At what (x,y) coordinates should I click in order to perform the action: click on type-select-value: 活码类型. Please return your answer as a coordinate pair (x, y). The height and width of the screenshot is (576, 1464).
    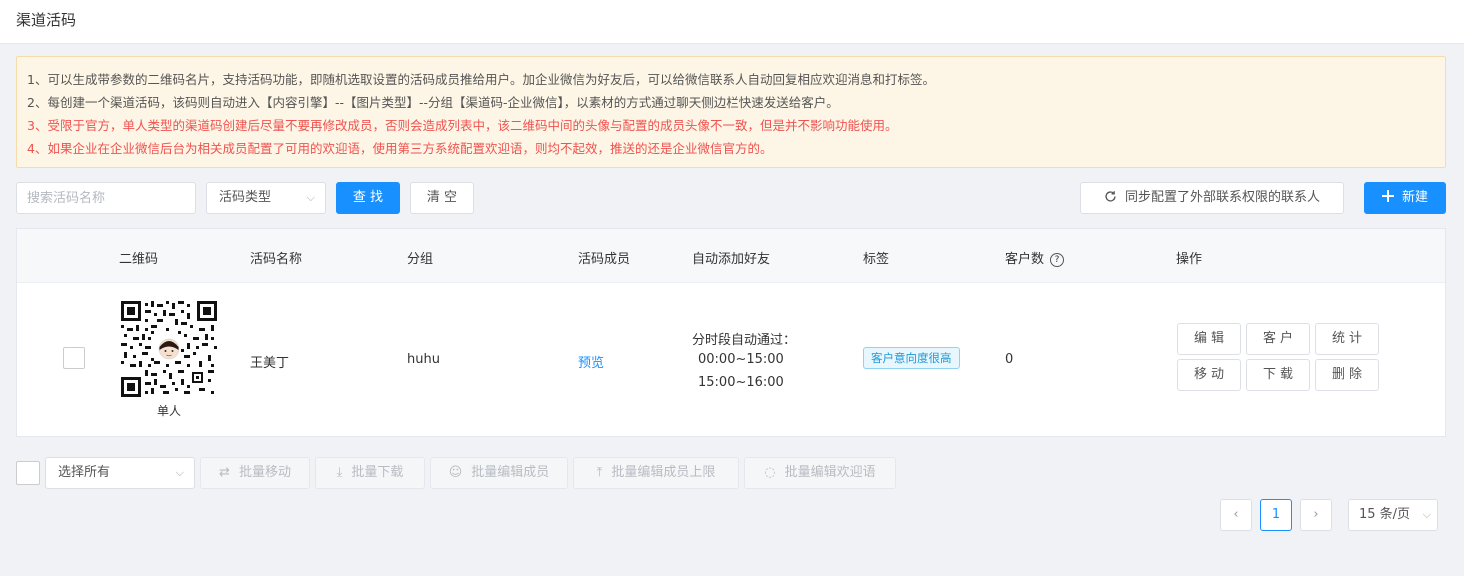
    Looking at the image, I should click on (245, 197).